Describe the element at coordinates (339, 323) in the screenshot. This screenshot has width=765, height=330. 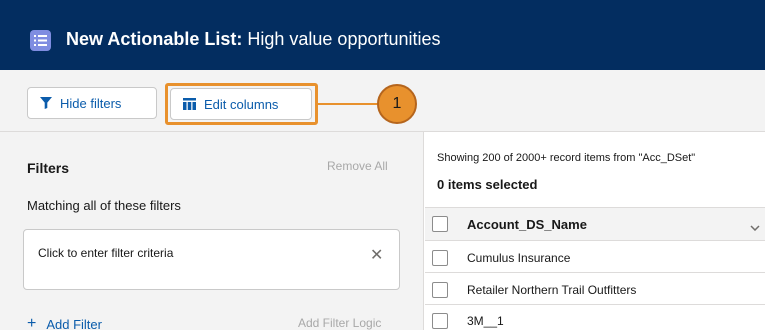
I see `add-filter-logic-link: Add Filter Logic` at that location.